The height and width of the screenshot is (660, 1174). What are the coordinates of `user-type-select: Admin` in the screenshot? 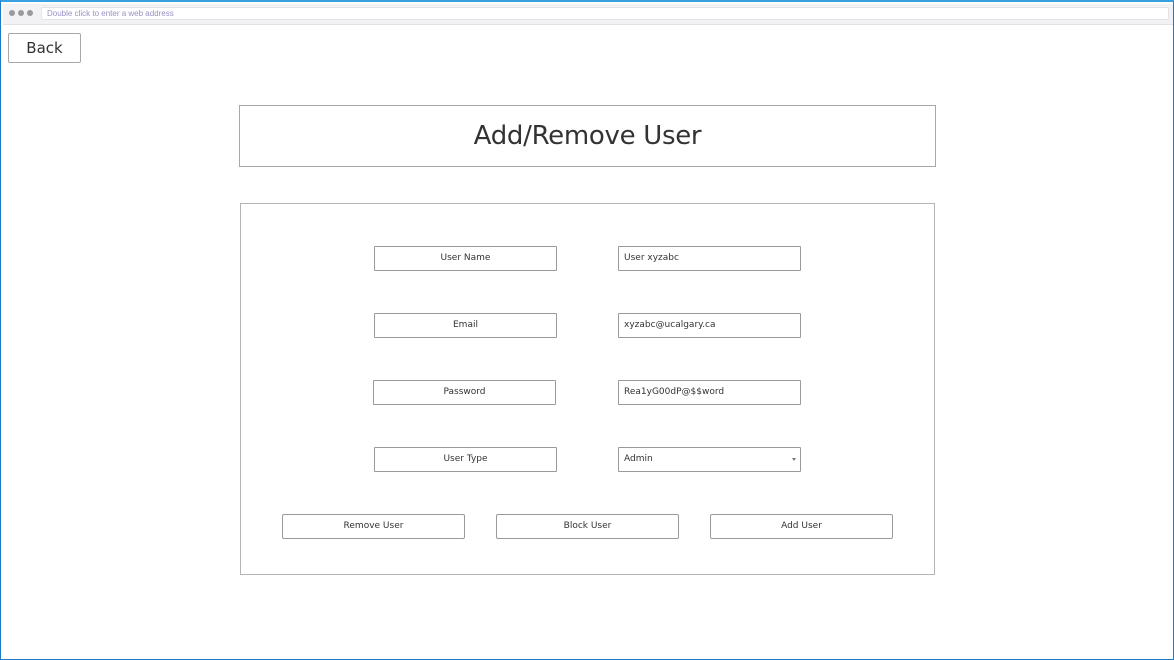 It's located at (709, 459).